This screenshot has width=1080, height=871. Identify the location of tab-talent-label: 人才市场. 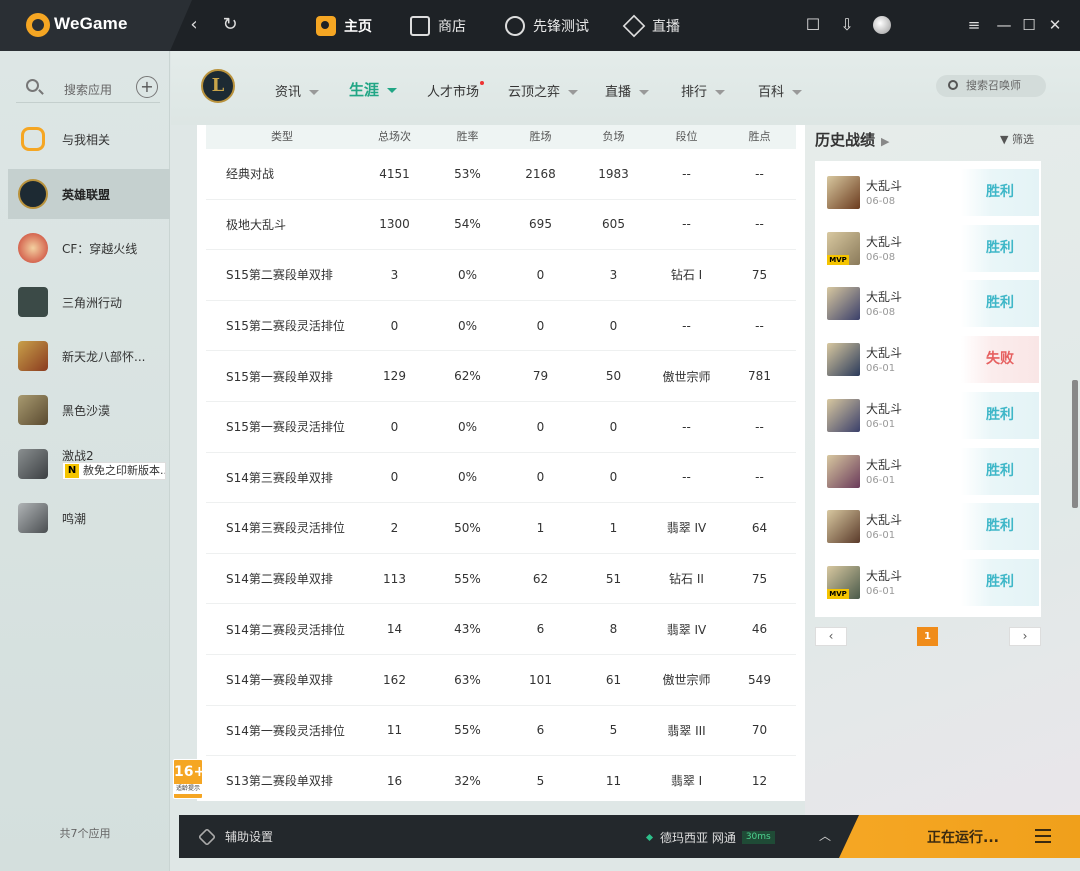
(453, 92).